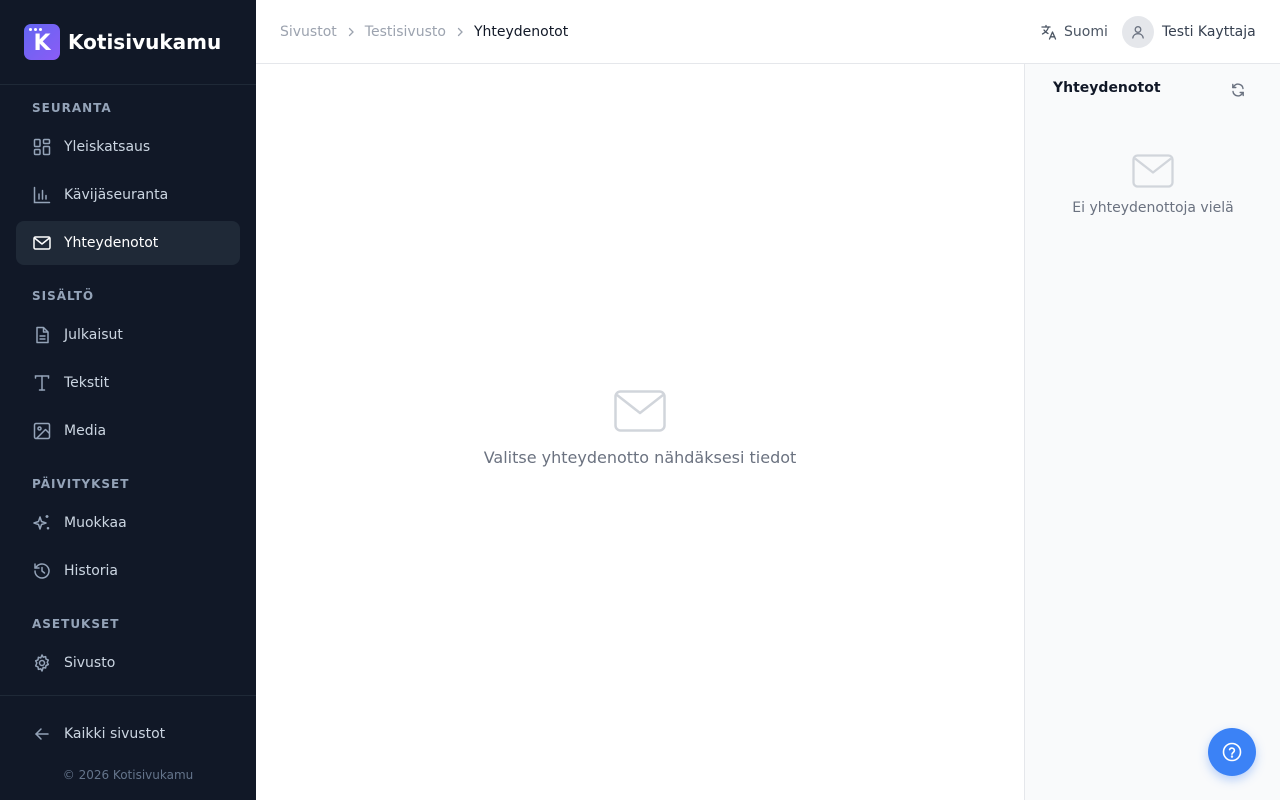 This screenshot has width=1280, height=800. I want to click on all-sites-link: Kaikki sivustot, so click(128, 734).